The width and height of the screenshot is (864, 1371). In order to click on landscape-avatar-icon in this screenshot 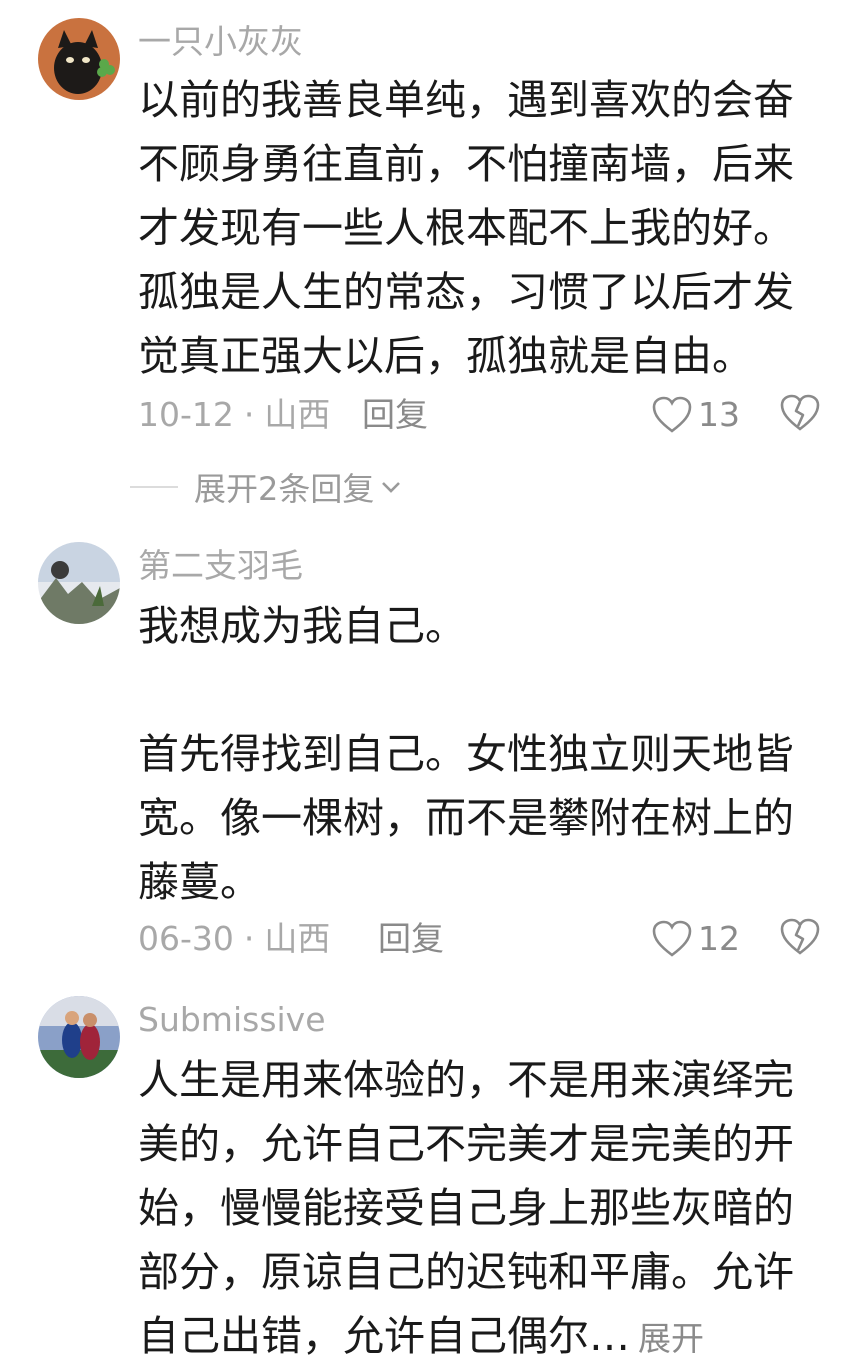, I will do `click(79, 583)`.